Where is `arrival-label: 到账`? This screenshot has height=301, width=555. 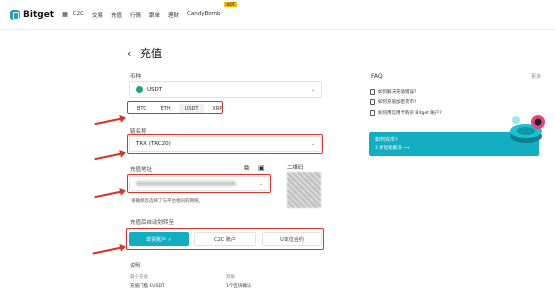
arrival-label: 到账 is located at coordinates (230, 277).